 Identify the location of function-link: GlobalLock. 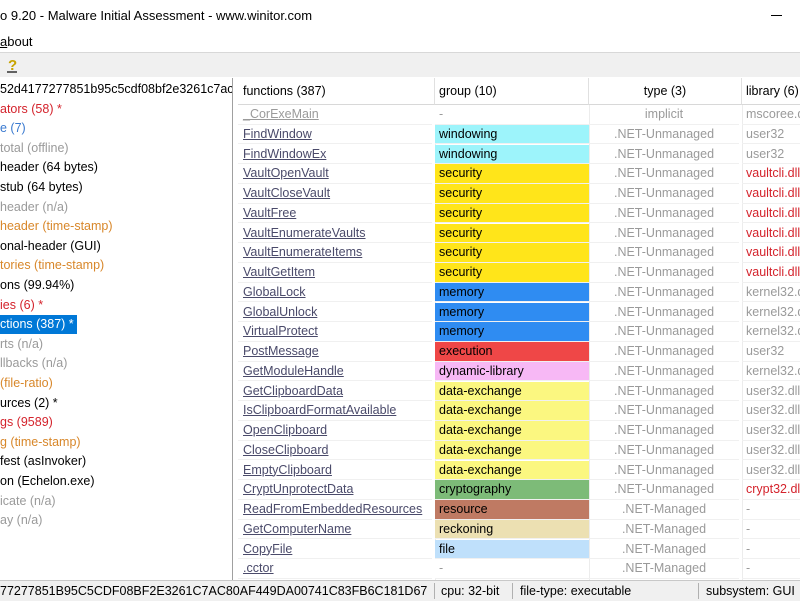
(274, 292).